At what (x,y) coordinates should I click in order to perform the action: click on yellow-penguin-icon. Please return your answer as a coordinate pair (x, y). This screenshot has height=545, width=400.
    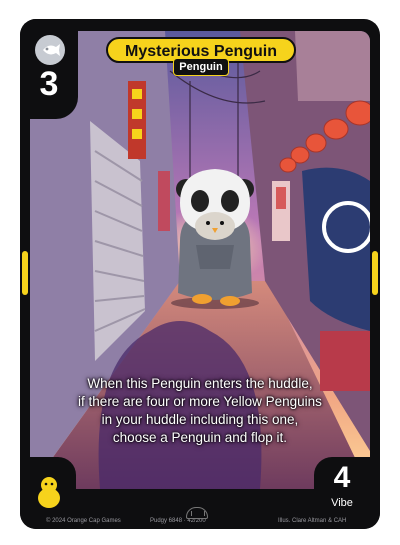
    Looking at the image, I should click on (49, 492).